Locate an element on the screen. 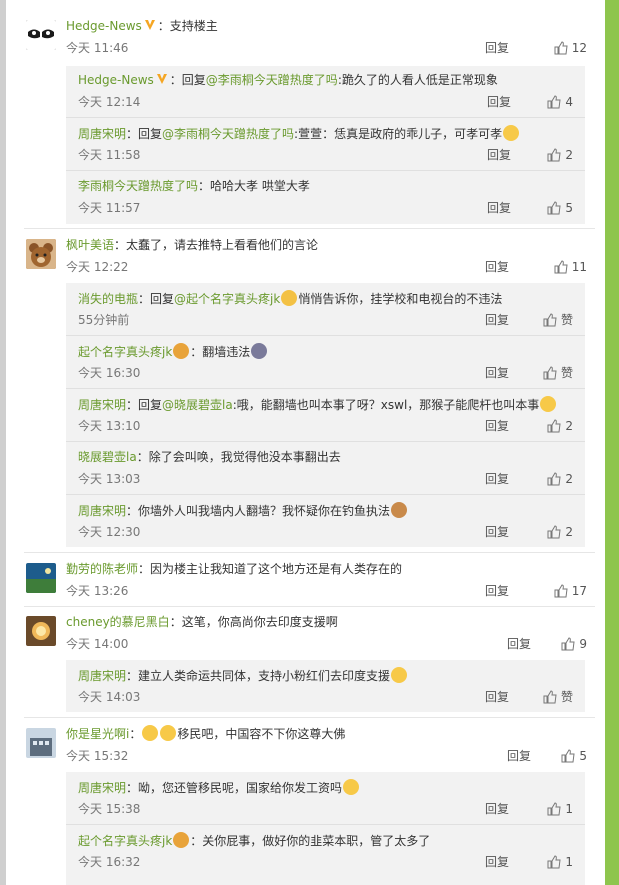 The height and width of the screenshot is (885, 619). teddy-bear-avatar-icon is located at coordinates (41, 254).